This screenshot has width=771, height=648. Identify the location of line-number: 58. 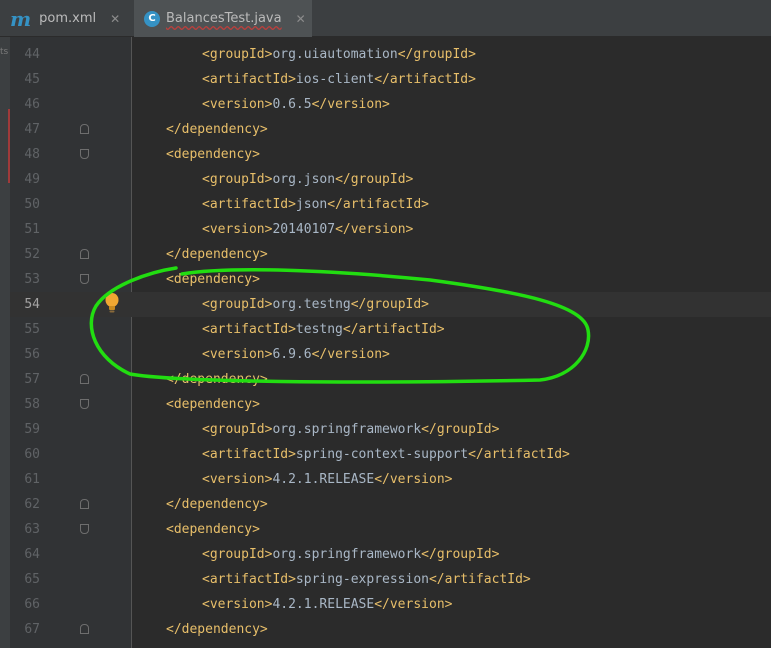
(32, 404).